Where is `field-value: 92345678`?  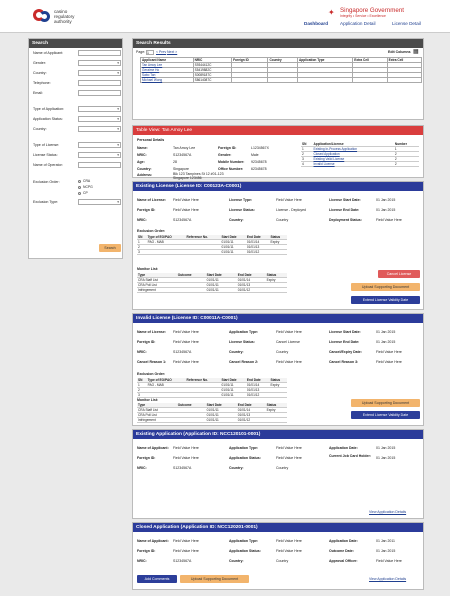
field-value: 92345678 is located at coordinates (259, 162).